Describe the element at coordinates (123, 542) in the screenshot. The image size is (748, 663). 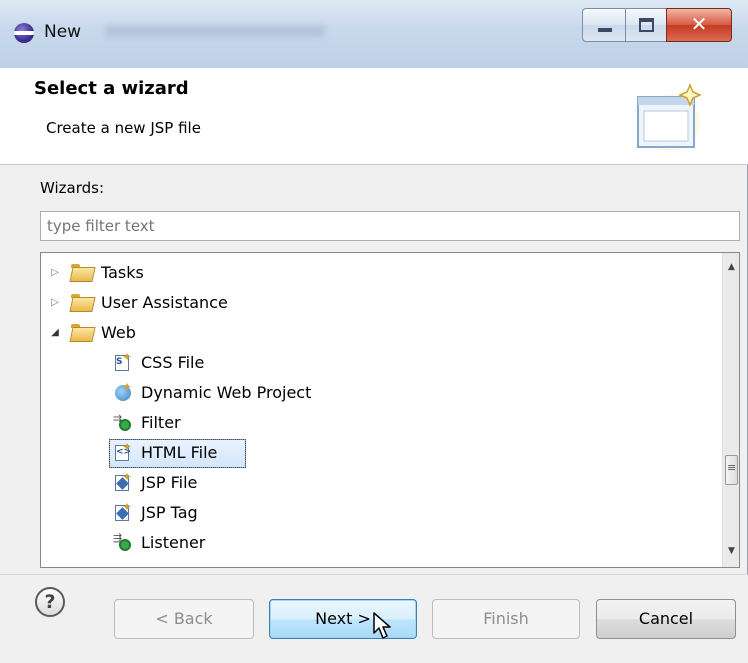
I see `listener-icon: ⇶` at that location.